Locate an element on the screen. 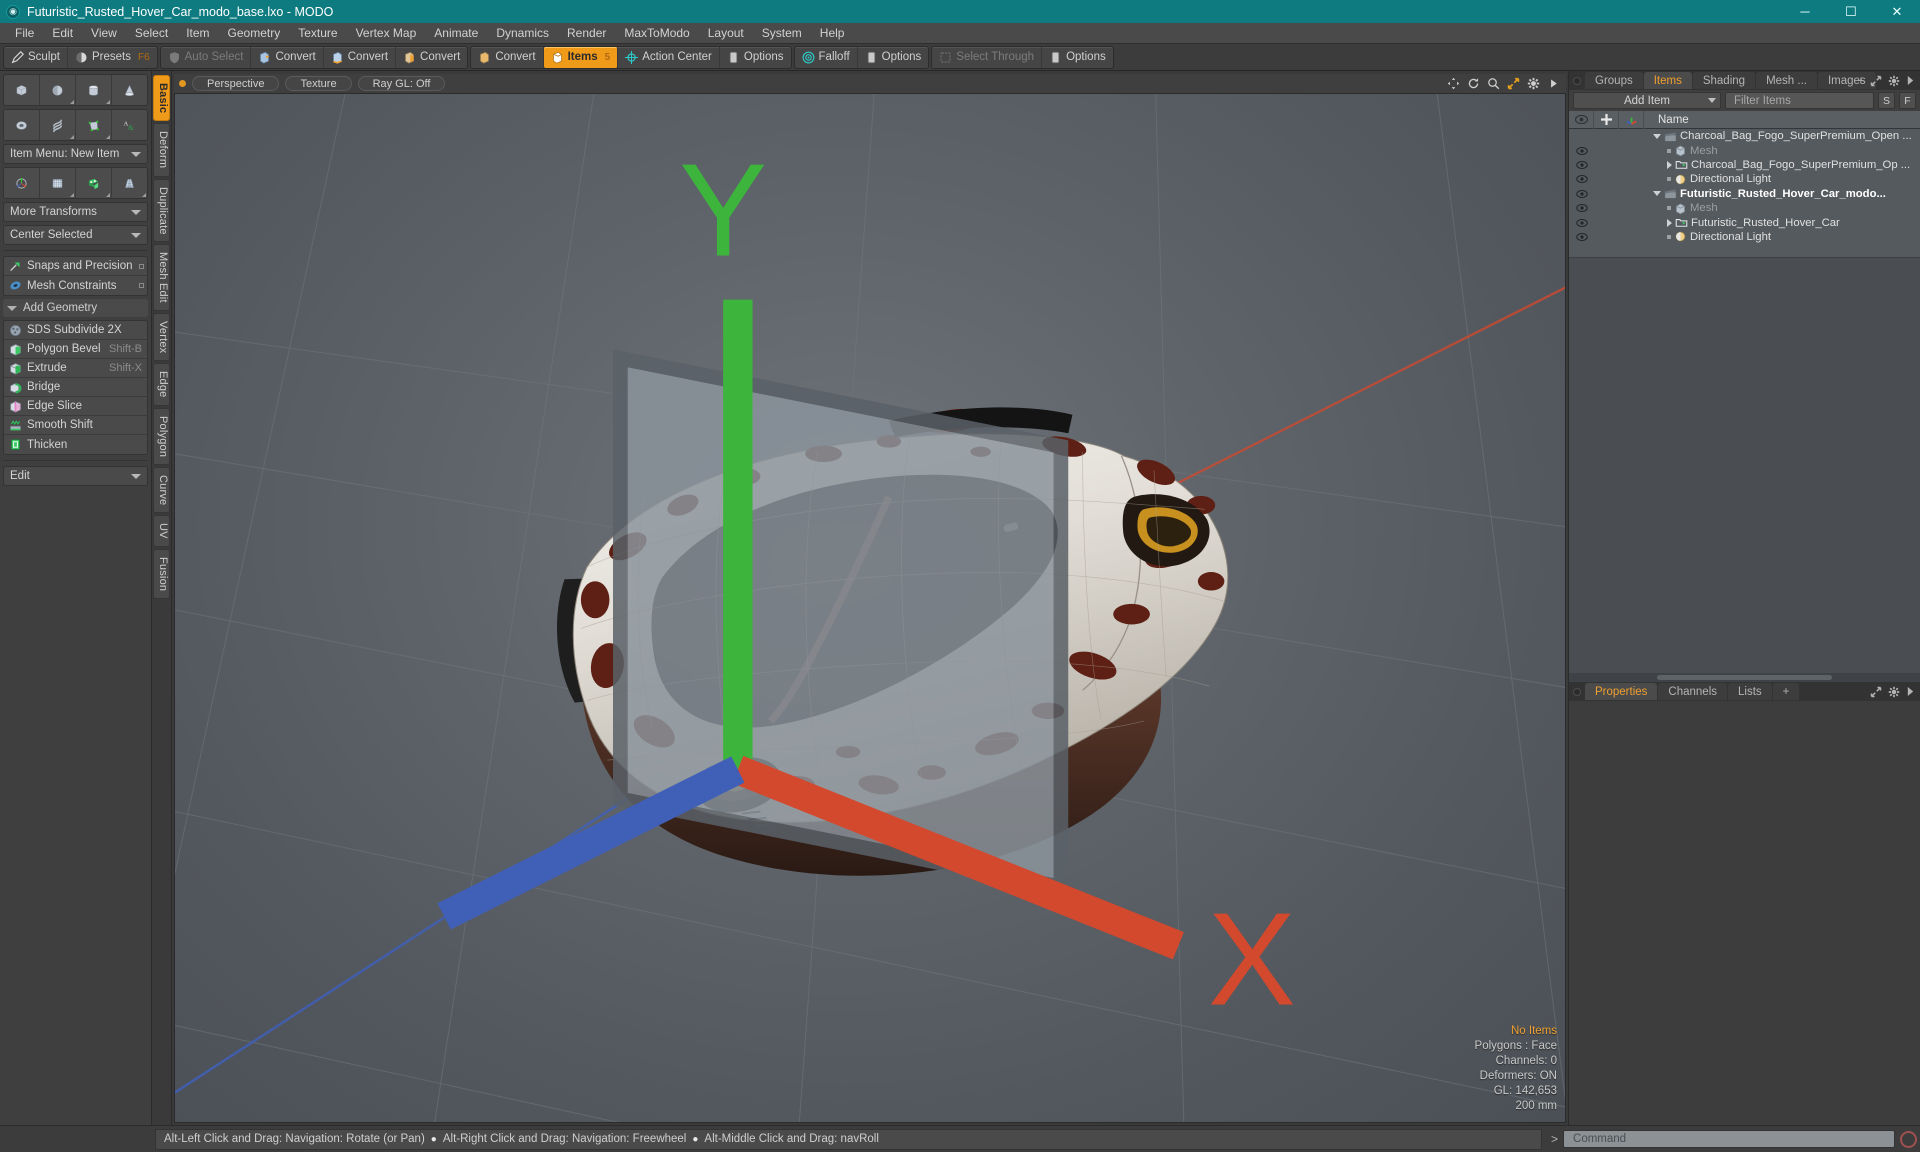 The image size is (1920, 1152). tab-shading: Shading is located at coordinates (1724, 80).